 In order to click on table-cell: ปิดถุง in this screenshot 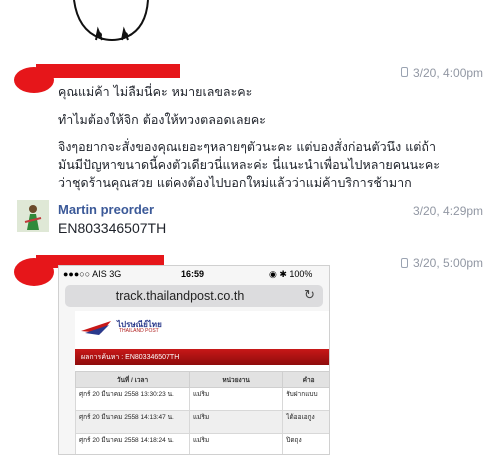, I will do `click(305, 443)`.